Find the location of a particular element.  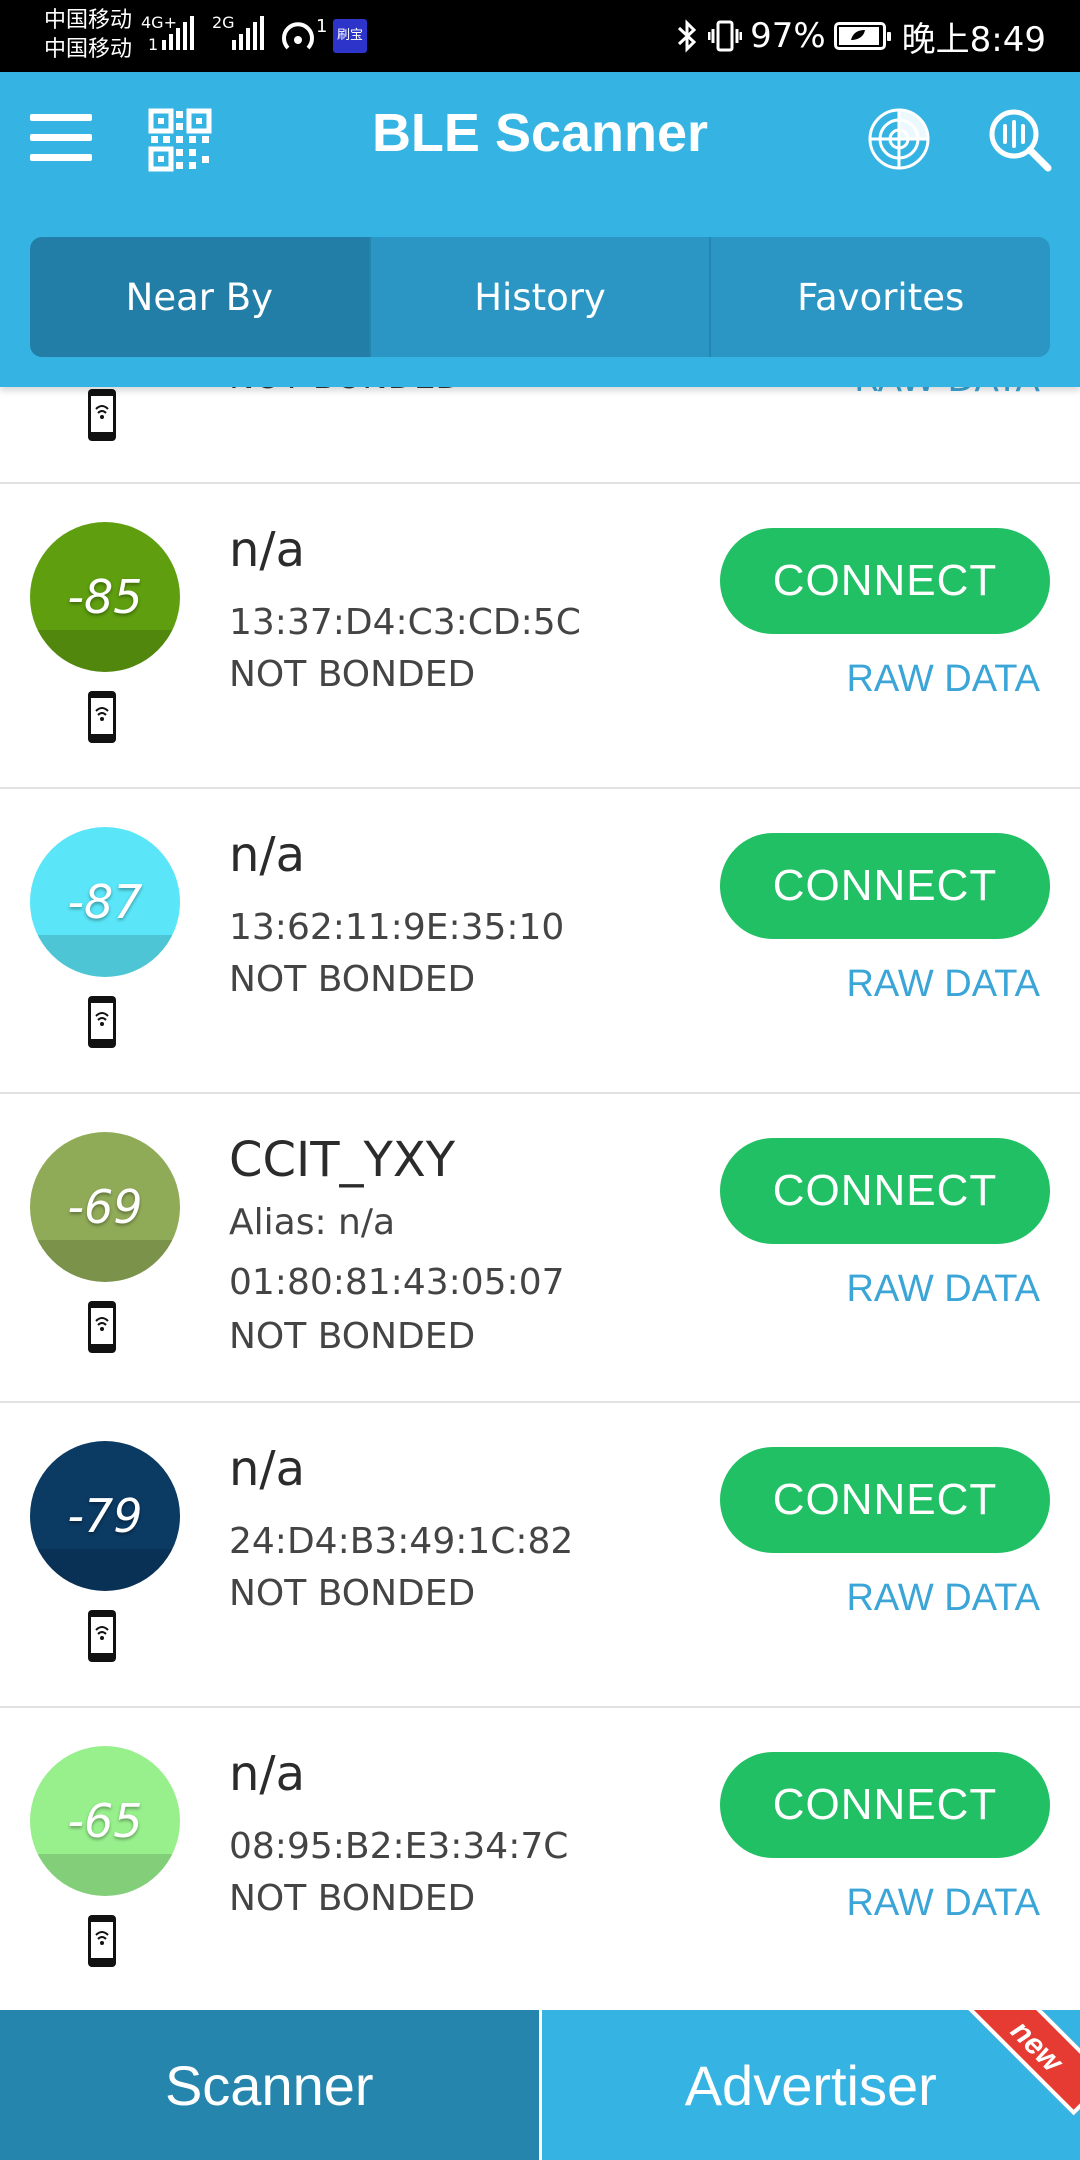

rssi-value: -85 is located at coordinates (105, 597).